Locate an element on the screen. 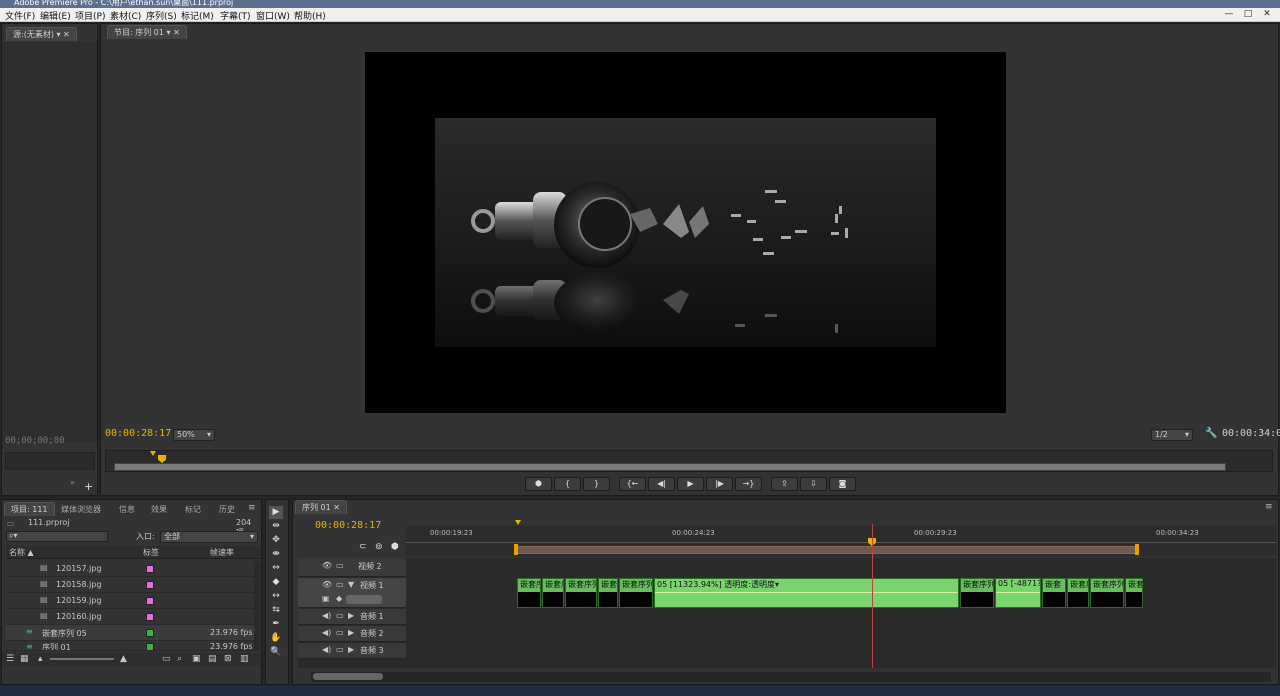 This screenshot has height=696, width=1280. zoom-slider is located at coordinates (82, 659).